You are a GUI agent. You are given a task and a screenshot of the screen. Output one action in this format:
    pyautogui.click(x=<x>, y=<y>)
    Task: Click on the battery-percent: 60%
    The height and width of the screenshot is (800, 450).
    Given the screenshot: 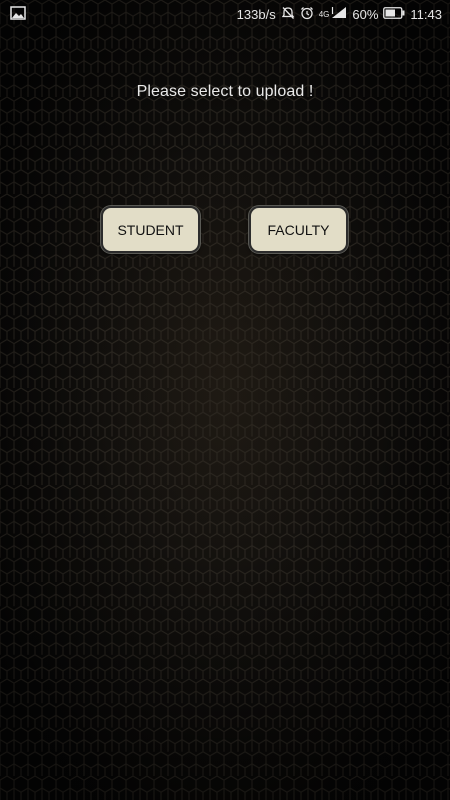 What is the action you would take?
    pyautogui.click(x=365, y=14)
    